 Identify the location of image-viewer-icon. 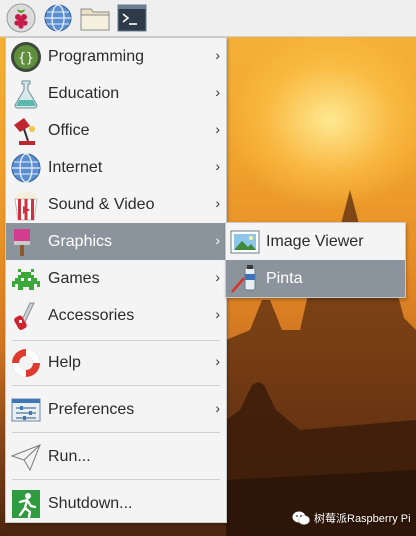
(245, 241).